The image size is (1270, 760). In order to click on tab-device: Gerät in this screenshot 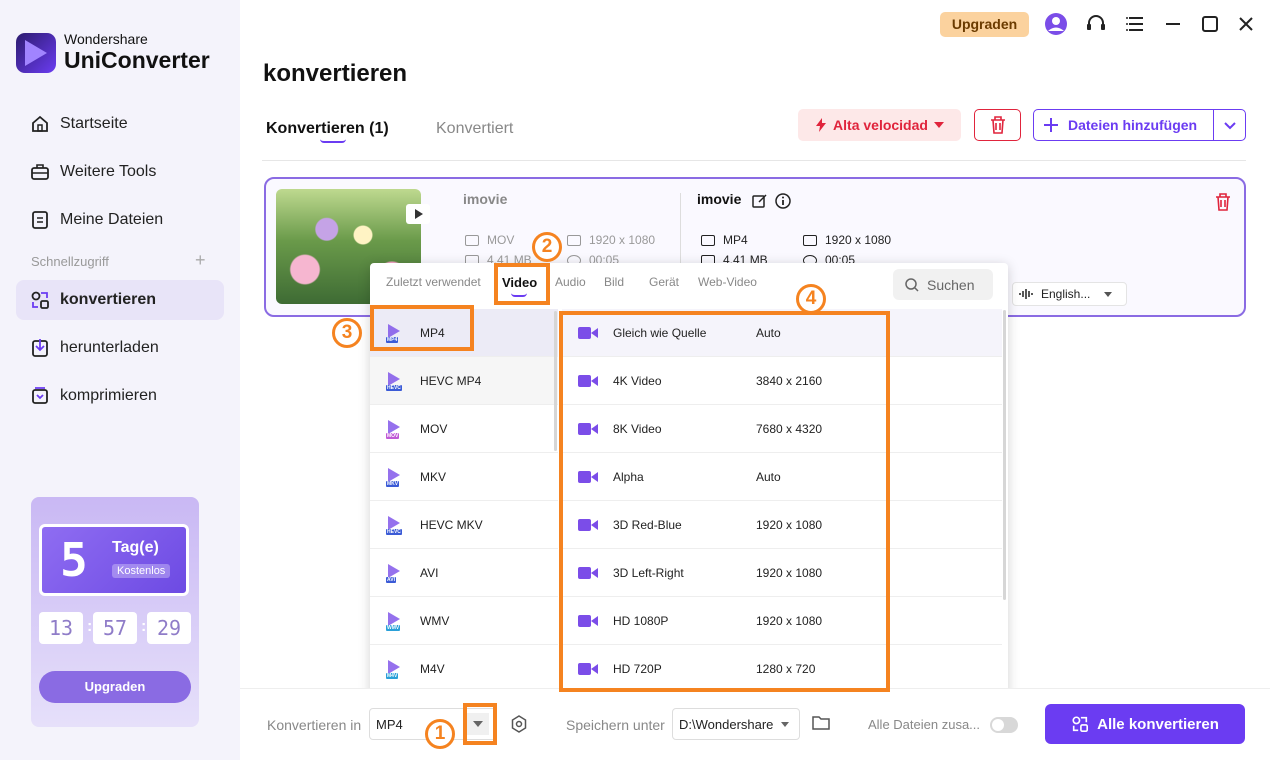, I will do `click(664, 282)`.